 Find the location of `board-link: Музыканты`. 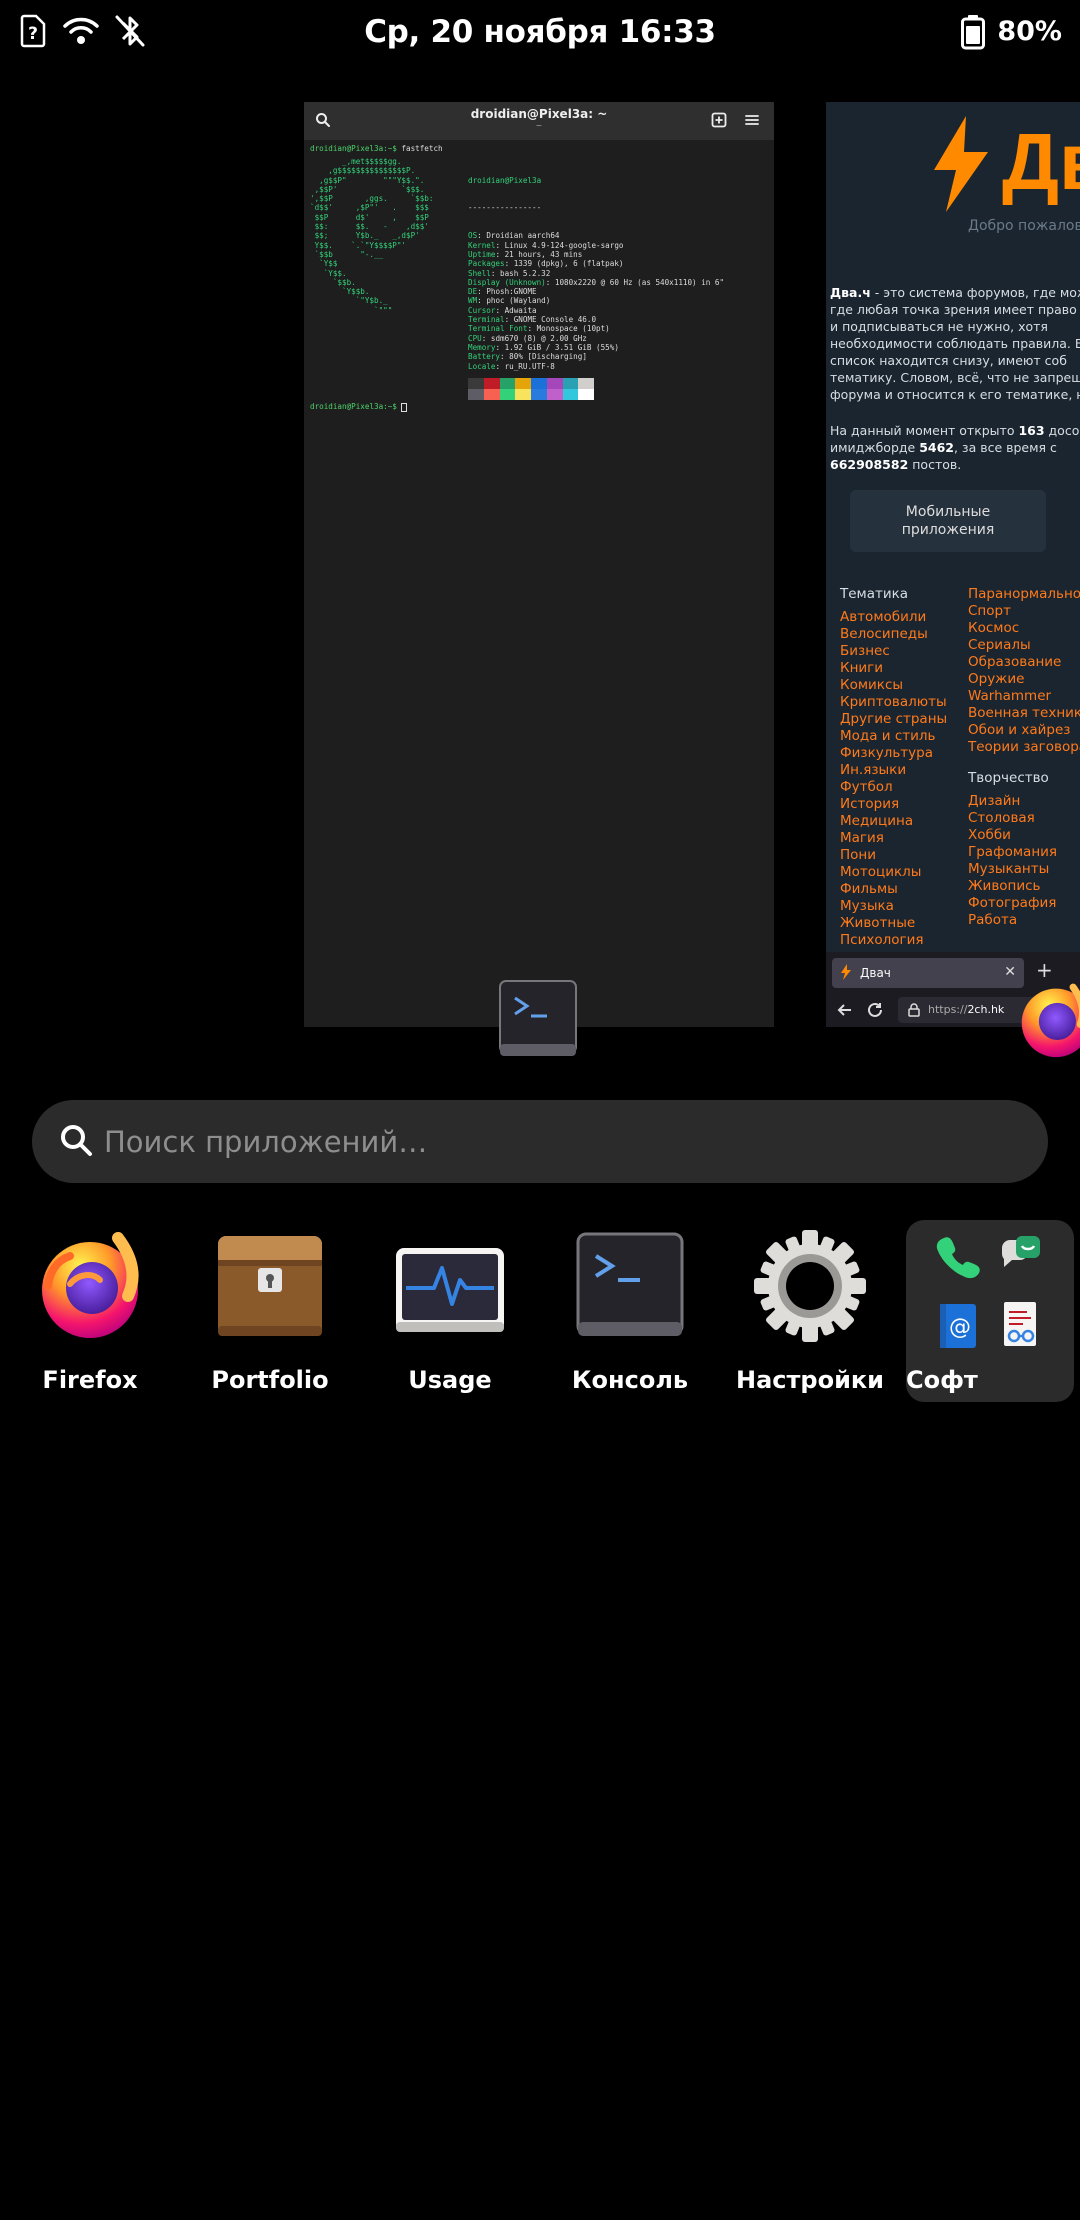

board-link: Музыканты is located at coordinates (1024, 869).